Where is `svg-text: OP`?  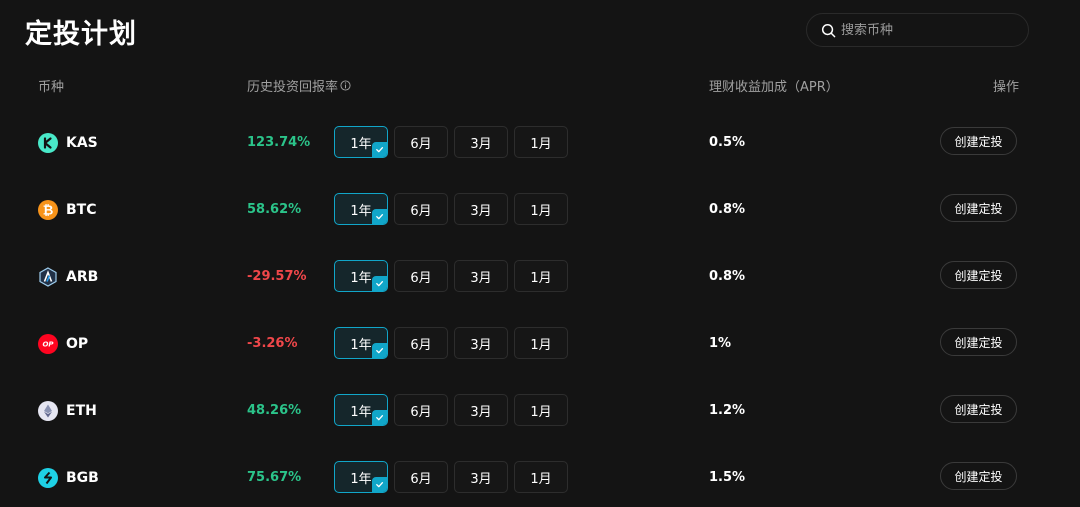
svg-text: OP is located at coordinates (48, 345).